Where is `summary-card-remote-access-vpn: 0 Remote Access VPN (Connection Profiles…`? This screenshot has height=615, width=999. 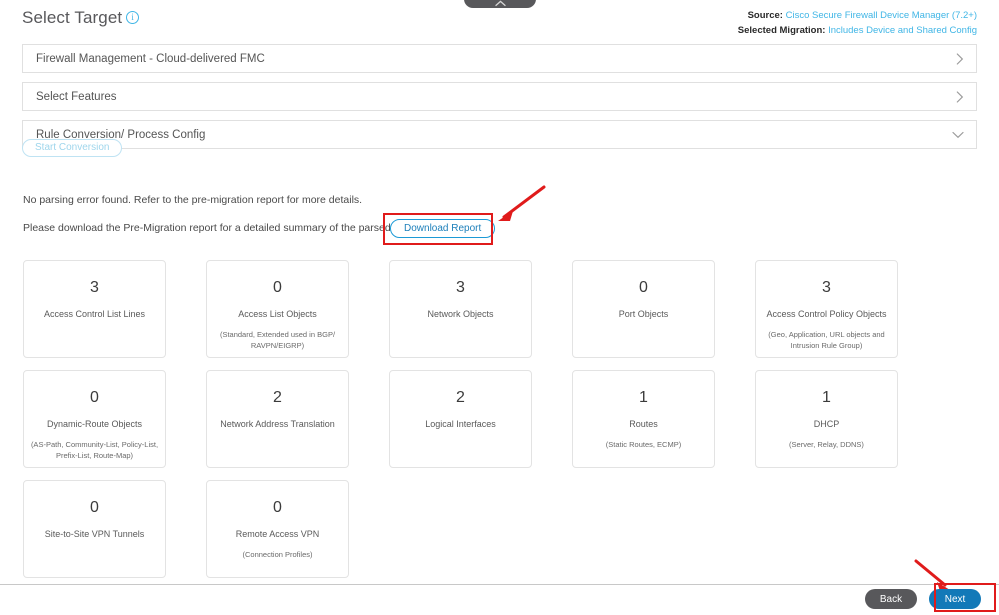
summary-card-remote-access-vpn: 0 Remote Access VPN (Connection Profiles… is located at coordinates (277, 529).